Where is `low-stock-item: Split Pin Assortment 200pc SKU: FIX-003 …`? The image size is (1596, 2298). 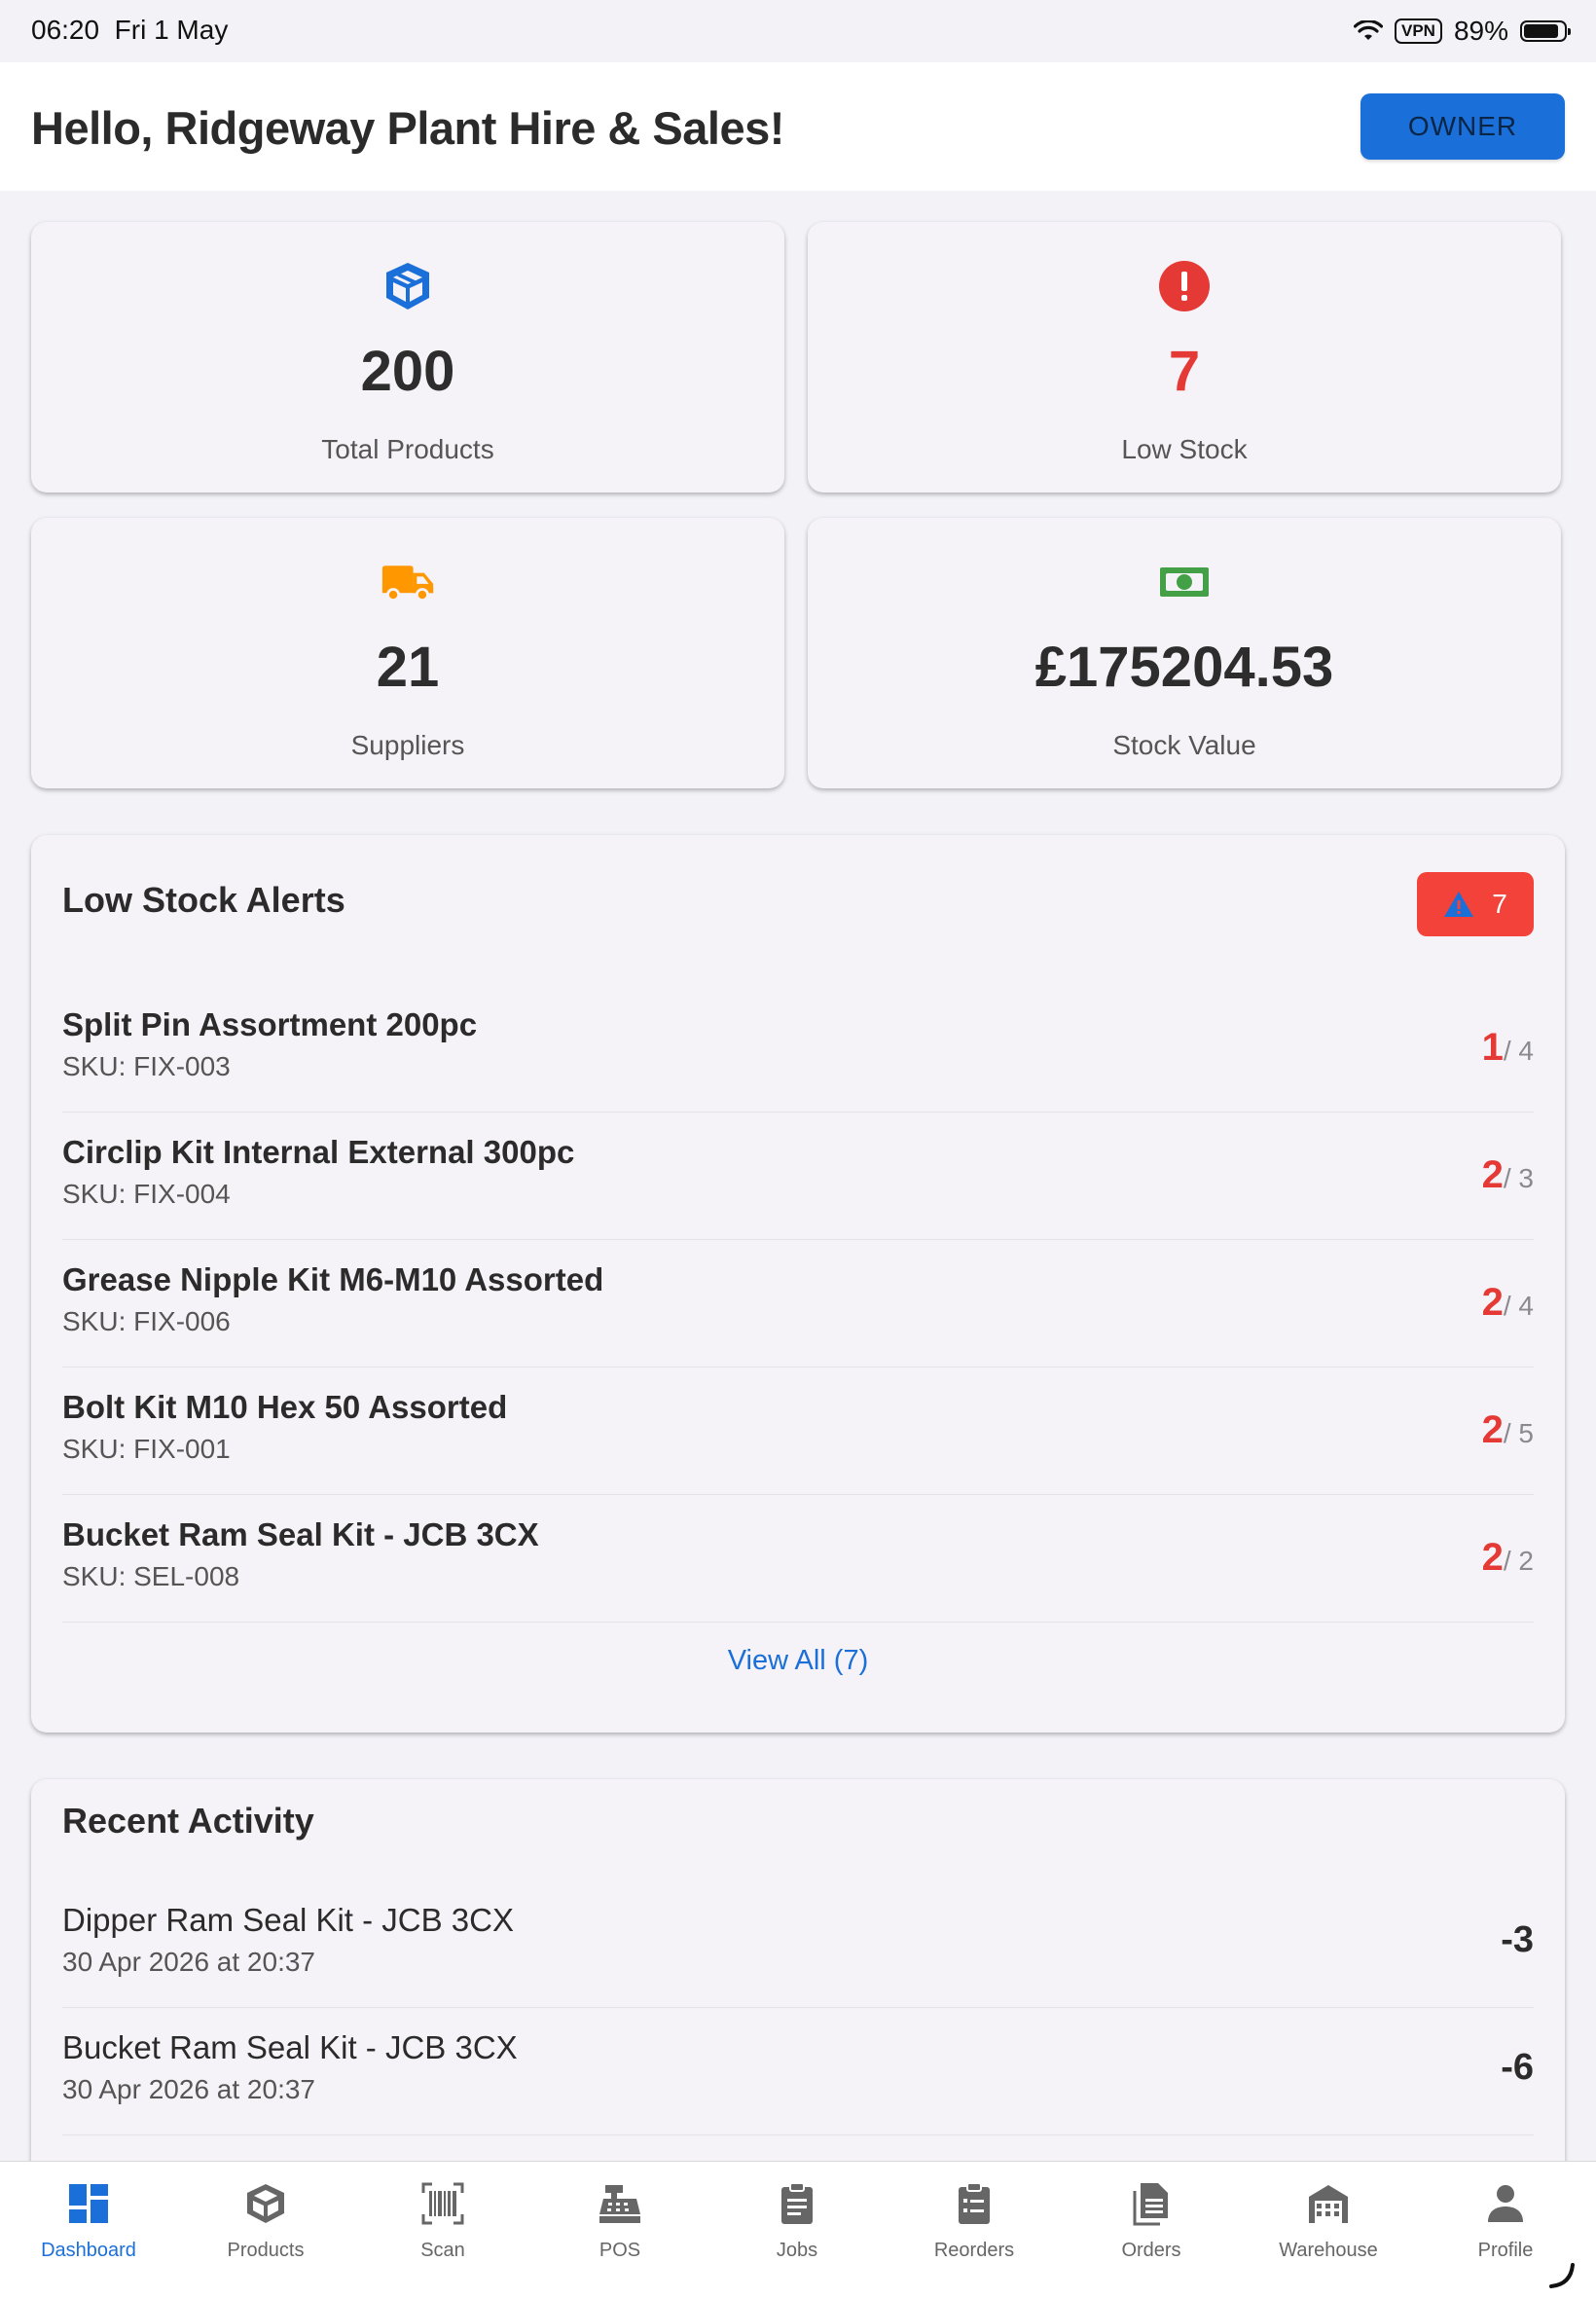 low-stock-item: Split Pin Assortment 200pc SKU: FIX-003 … is located at coordinates (798, 1049).